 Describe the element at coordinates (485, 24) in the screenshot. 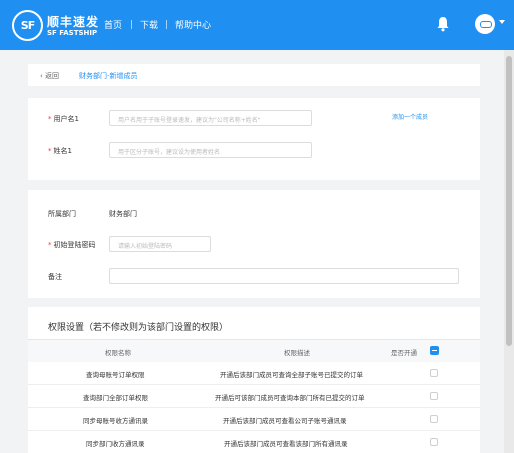

I see `avatar-icon` at that location.